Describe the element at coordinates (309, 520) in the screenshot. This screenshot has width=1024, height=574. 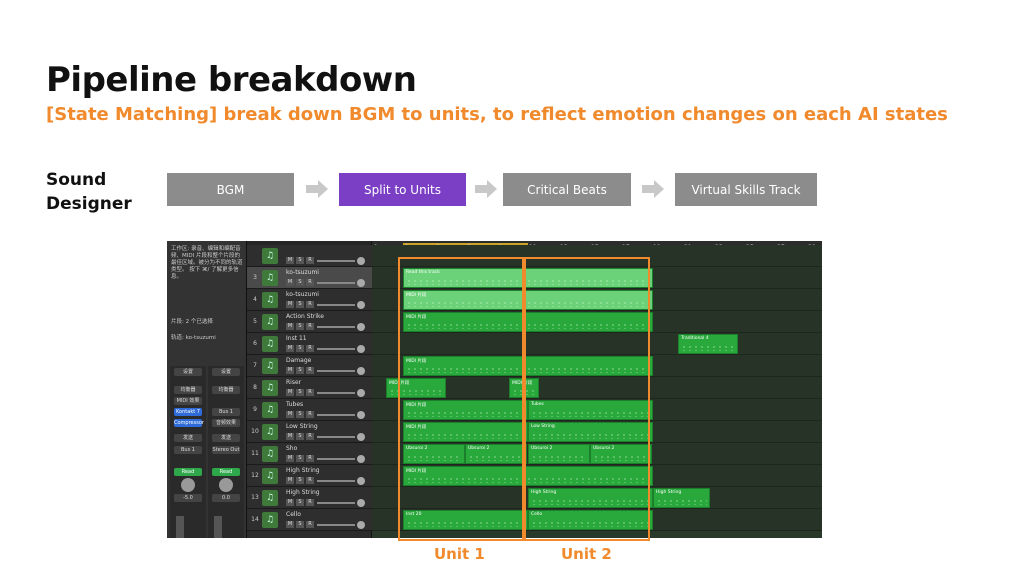
I see `track-row: 14 ♫ Cello M S R` at that location.